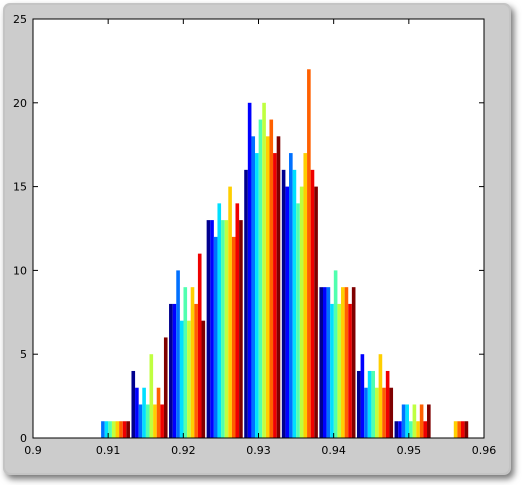 The width and height of the screenshot is (524, 485). What do you see at coordinates (258, 450) in the screenshot?
I see `x-tick-label: 0.93` at bounding box center [258, 450].